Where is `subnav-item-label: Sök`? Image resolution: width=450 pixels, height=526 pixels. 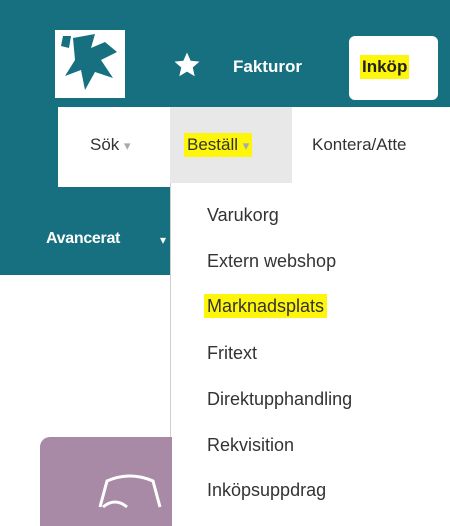
subnav-item-label: Sök is located at coordinates (105, 144).